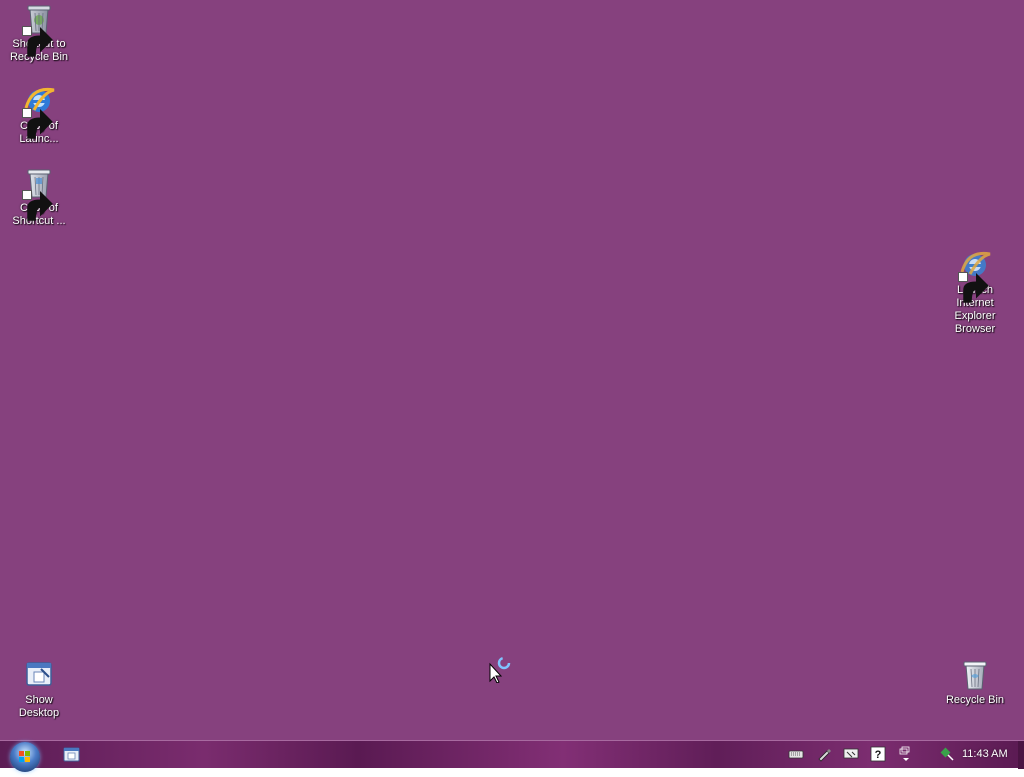 This screenshot has height=777, width=1024. What do you see at coordinates (512, 756) in the screenshot?
I see `taskbar: ? 11:43 AM` at bounding box center [512, 756].